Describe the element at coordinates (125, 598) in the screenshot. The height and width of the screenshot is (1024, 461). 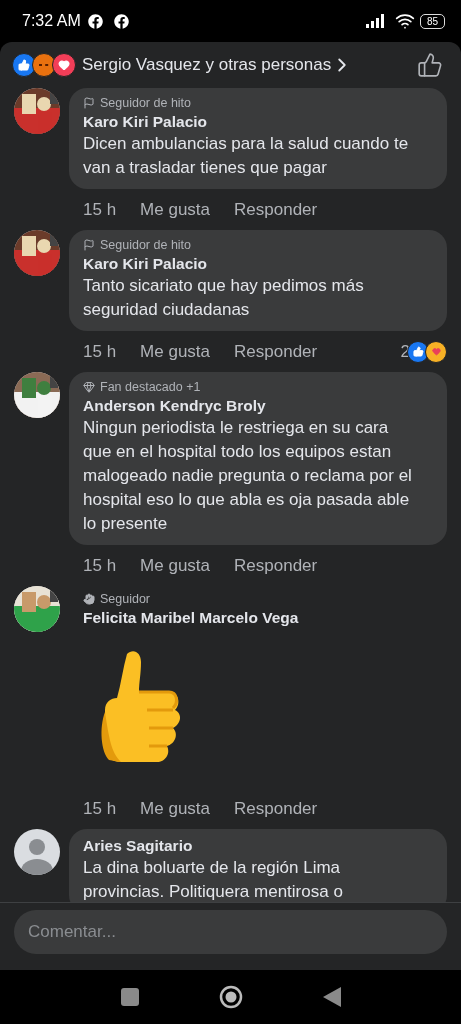
I see `badge-label: Seguidor` at that location.